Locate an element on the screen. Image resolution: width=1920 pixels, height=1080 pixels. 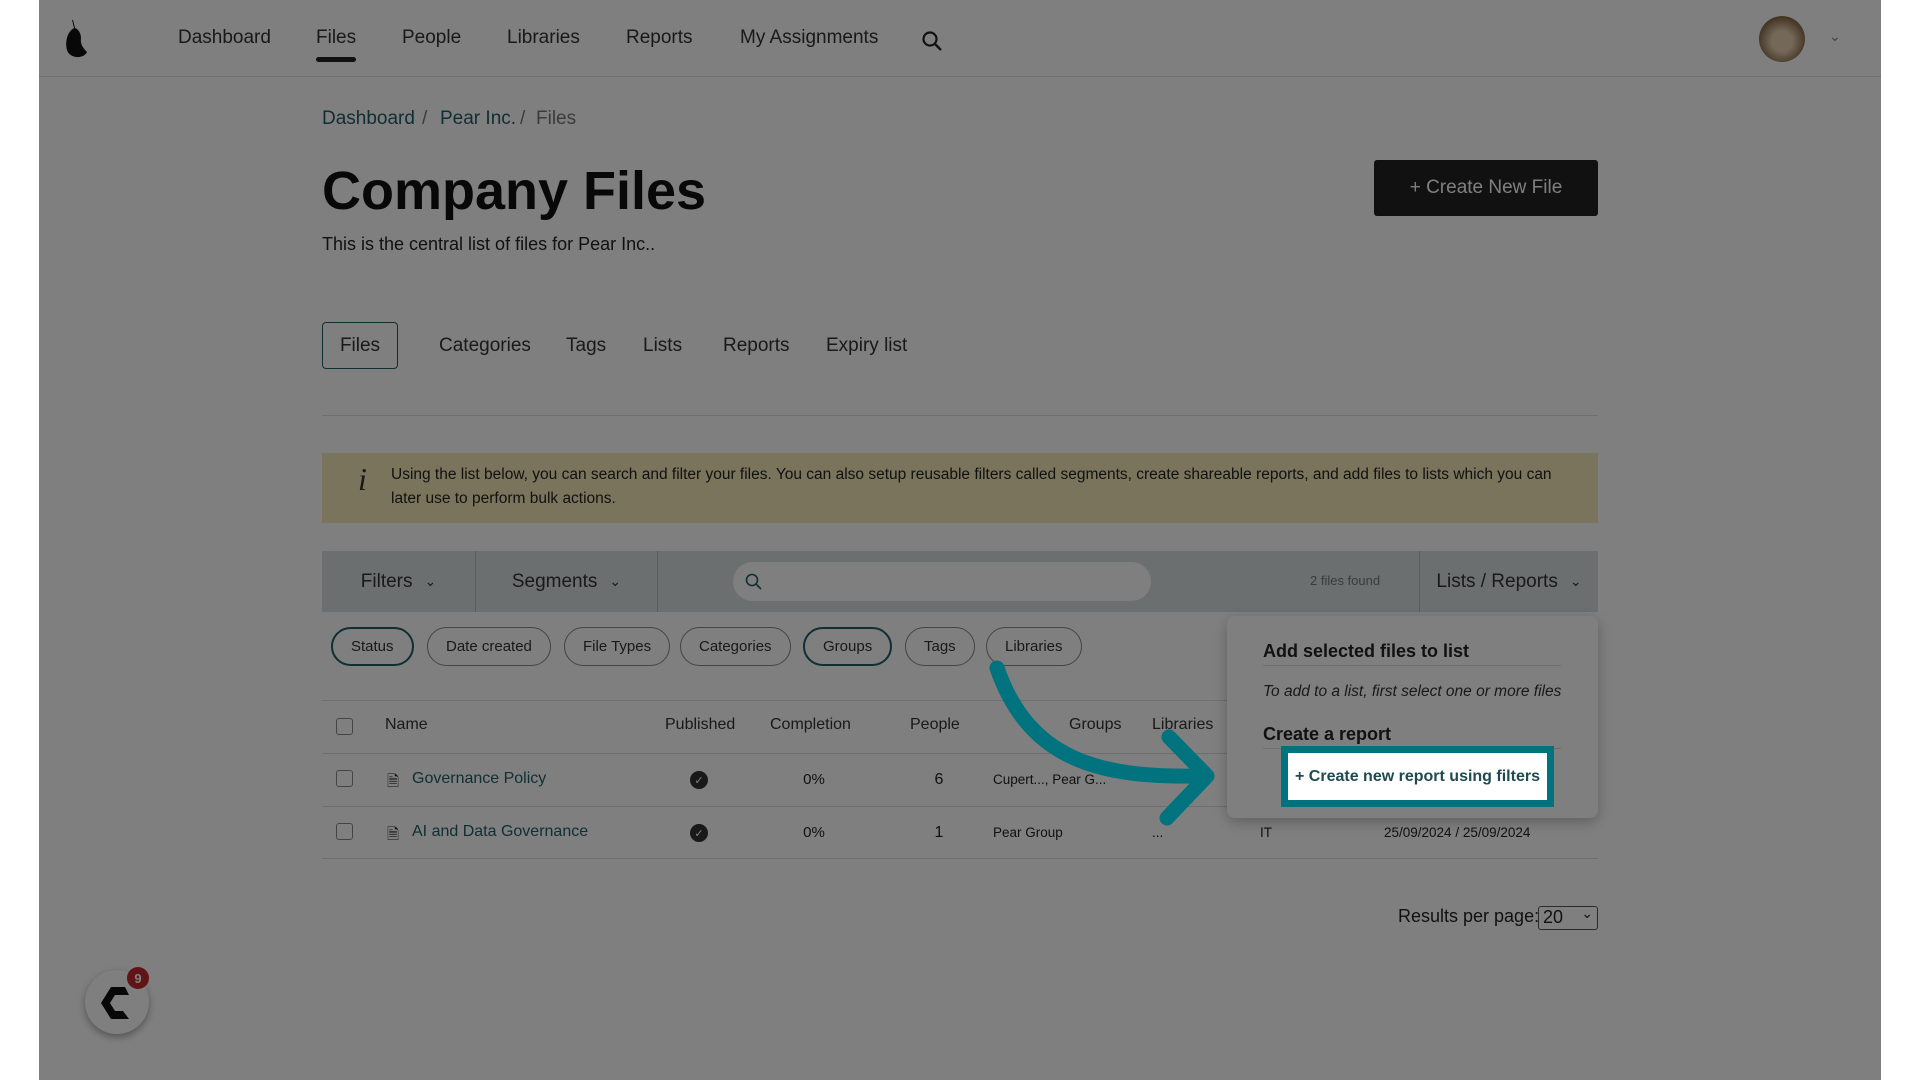
arrow-pointer-icon is located at coordinates (1102, 743).